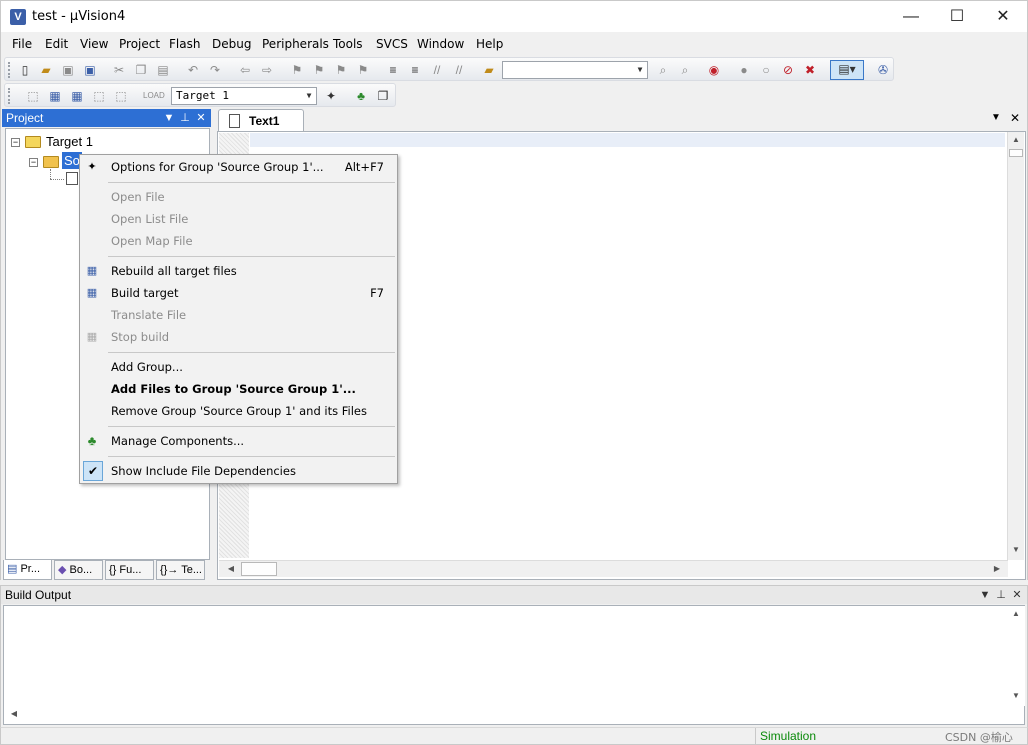  Describe the element at coordinates (56, 44) in the screenshot. I see `menu-edit: Edit` at that location.